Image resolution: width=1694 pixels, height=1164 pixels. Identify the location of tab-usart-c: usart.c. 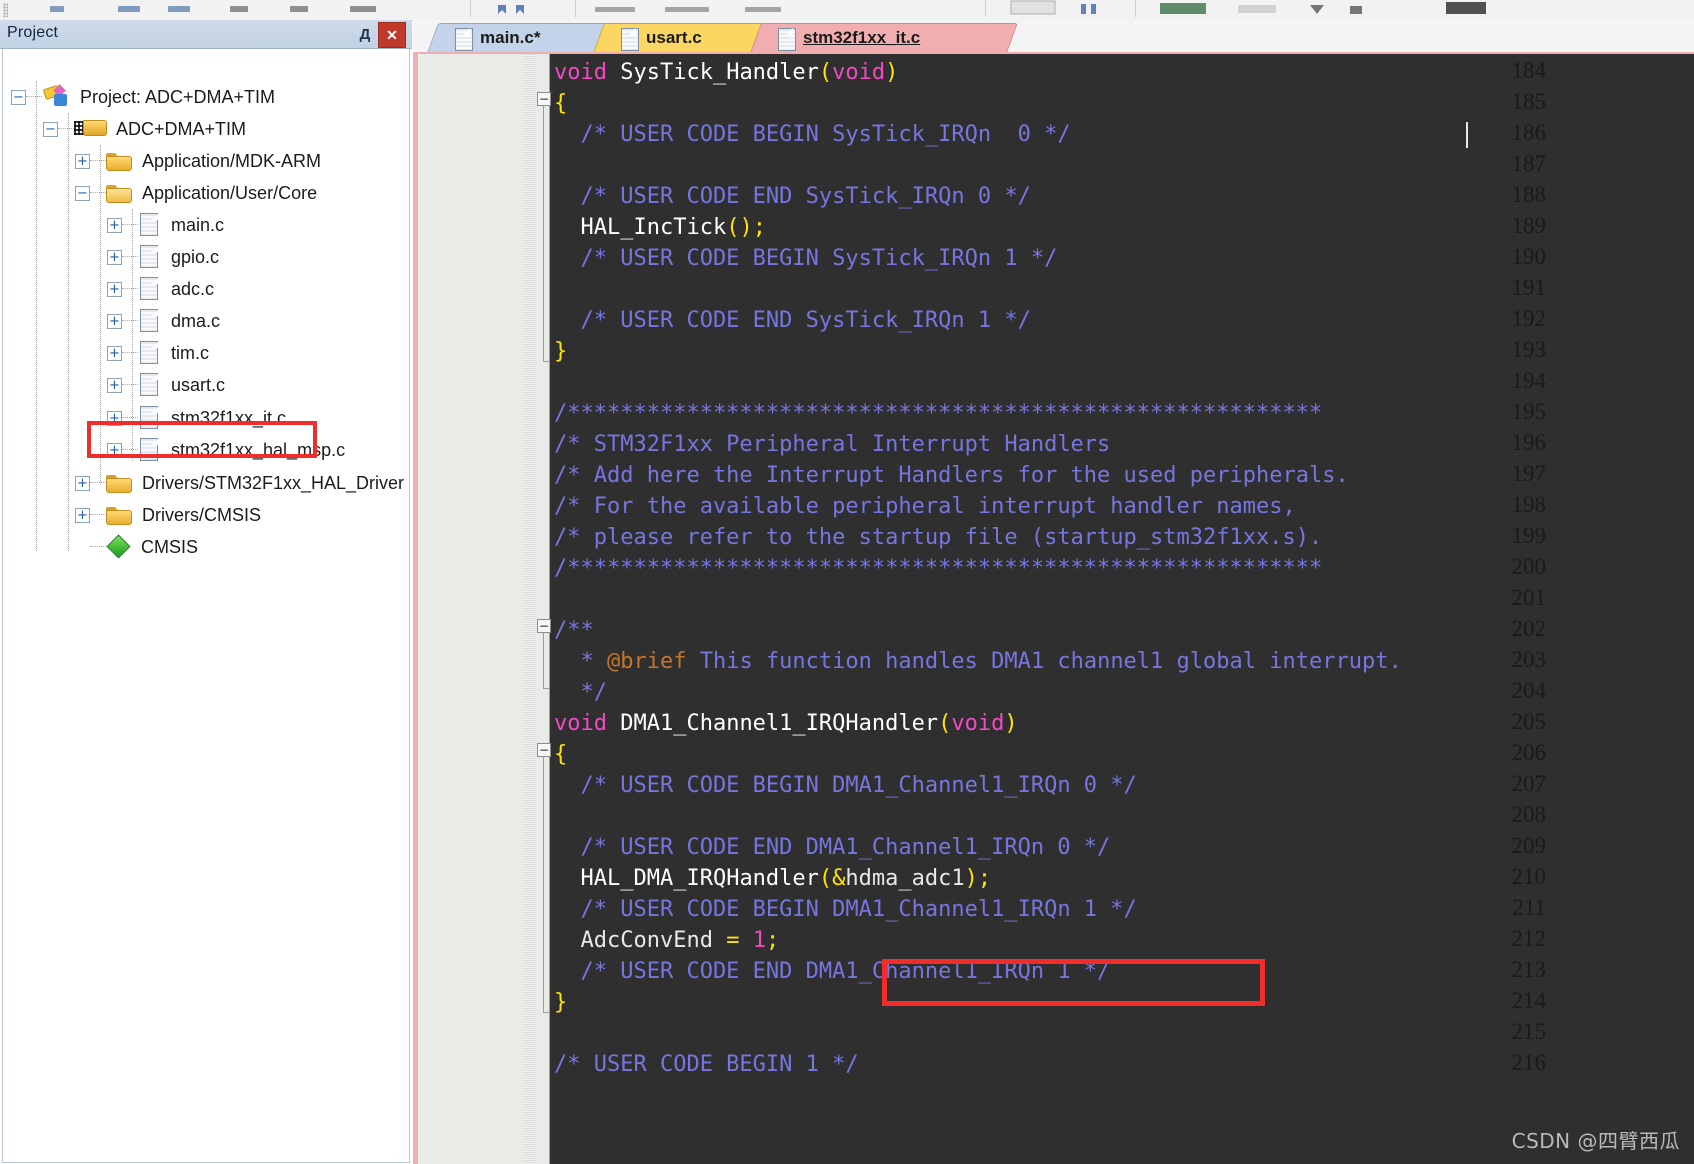
(689, 38).